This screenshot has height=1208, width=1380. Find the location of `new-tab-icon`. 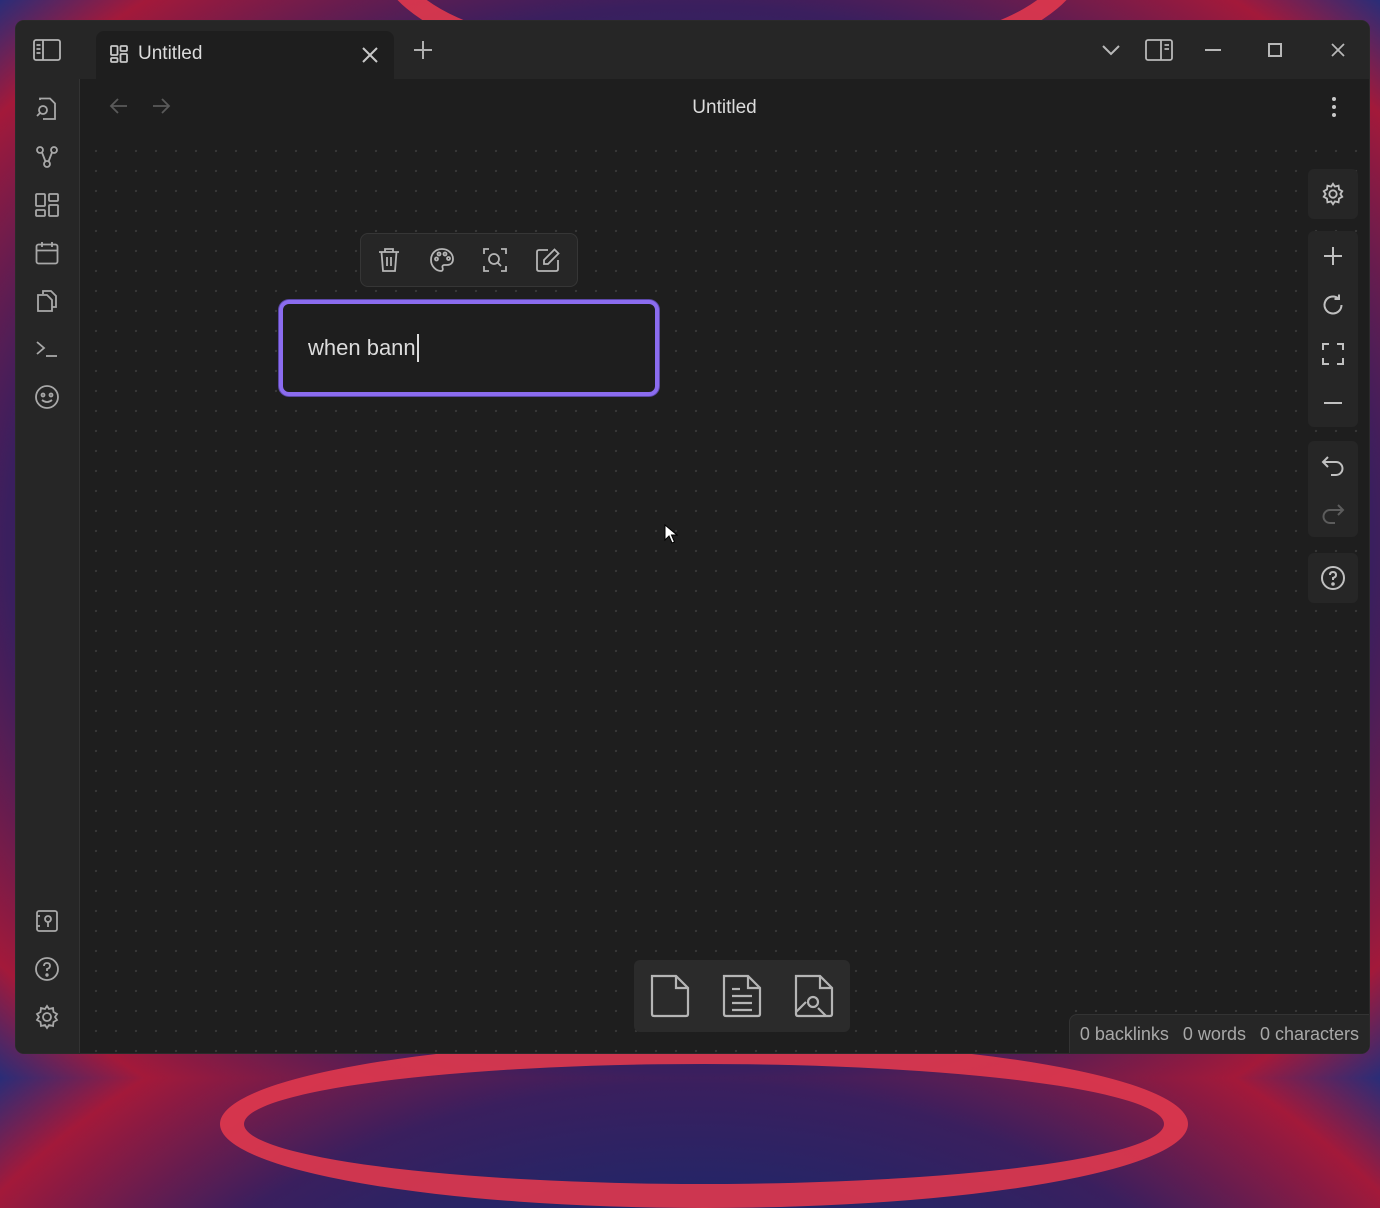

new-tab-icon is located at coordinates (424, 51).